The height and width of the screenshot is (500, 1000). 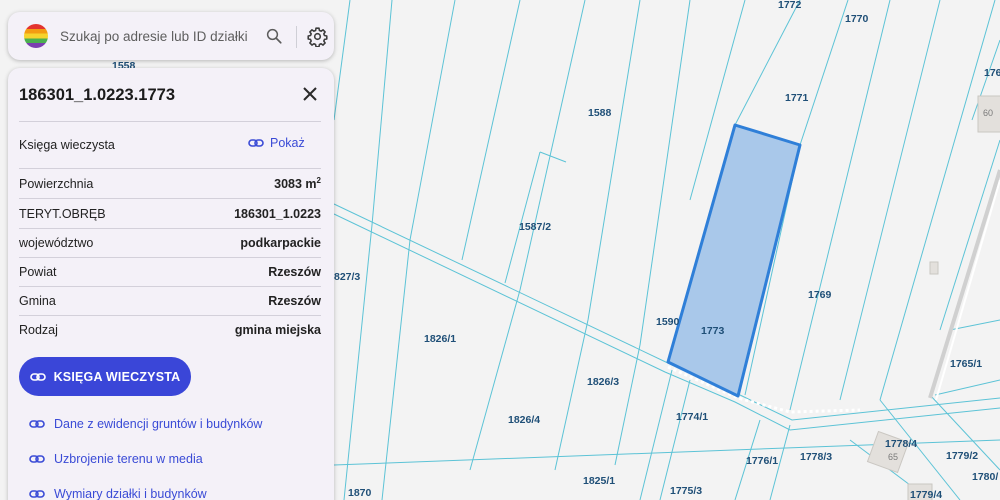 I want to click on row-label: Rodzaj, so click(x=38, y=330).